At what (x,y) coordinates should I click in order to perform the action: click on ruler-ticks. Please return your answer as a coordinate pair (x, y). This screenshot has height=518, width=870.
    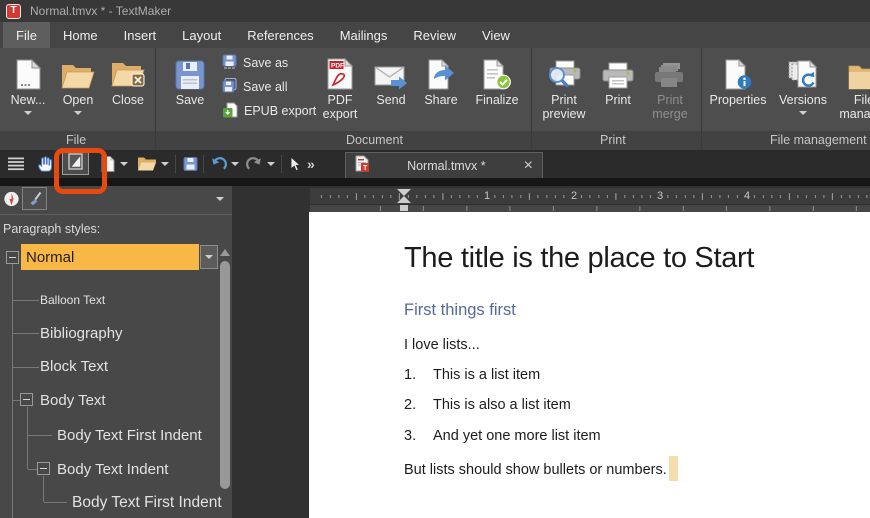
    Looking at the image, I should click on (590, 196).